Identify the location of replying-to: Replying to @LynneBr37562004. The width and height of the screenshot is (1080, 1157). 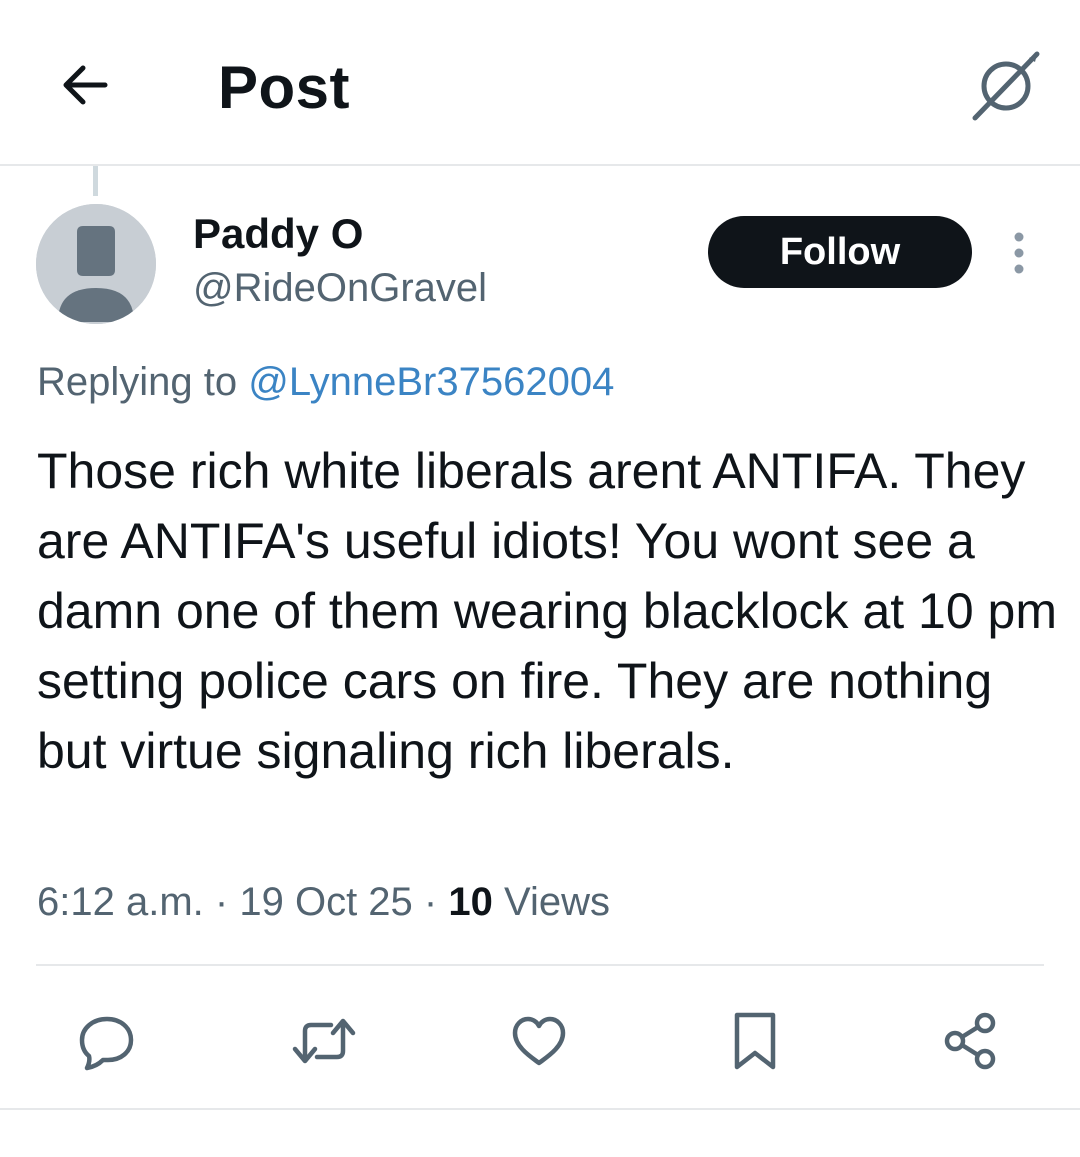
(325, 382).